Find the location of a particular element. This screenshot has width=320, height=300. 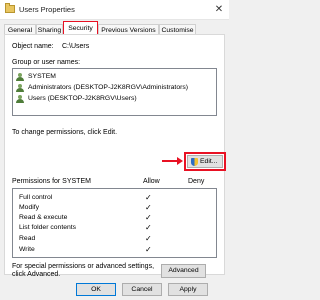

user-name: SYSTEM is located at coordinates (42, 76).